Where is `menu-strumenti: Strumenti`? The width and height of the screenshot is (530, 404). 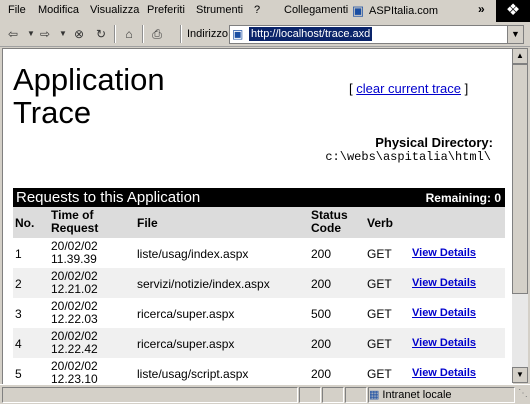 menu-strumenti: Strumenti is located at coordinates (219, 10).